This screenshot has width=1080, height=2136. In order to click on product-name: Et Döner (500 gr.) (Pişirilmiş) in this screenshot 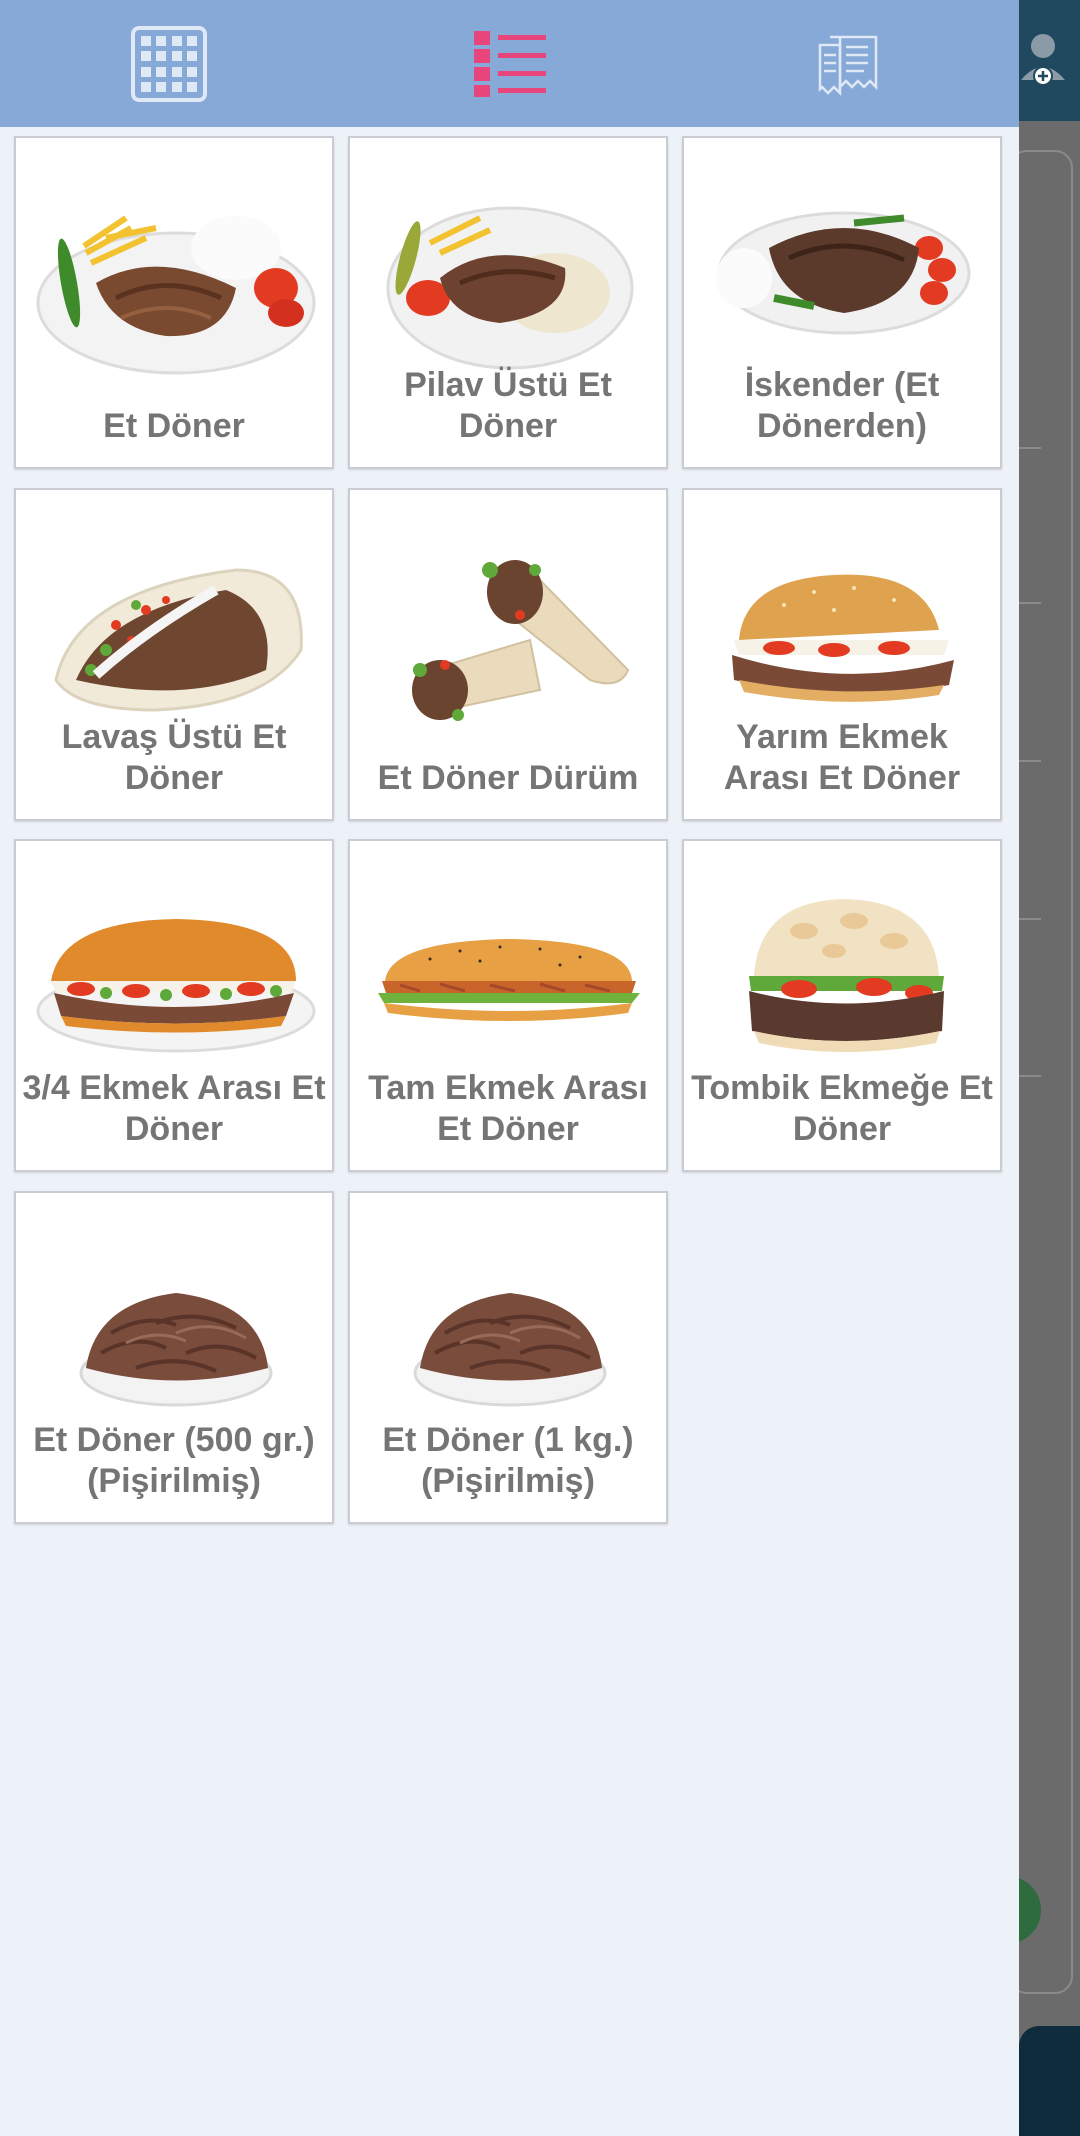, I will do `click(174, 1460)`.